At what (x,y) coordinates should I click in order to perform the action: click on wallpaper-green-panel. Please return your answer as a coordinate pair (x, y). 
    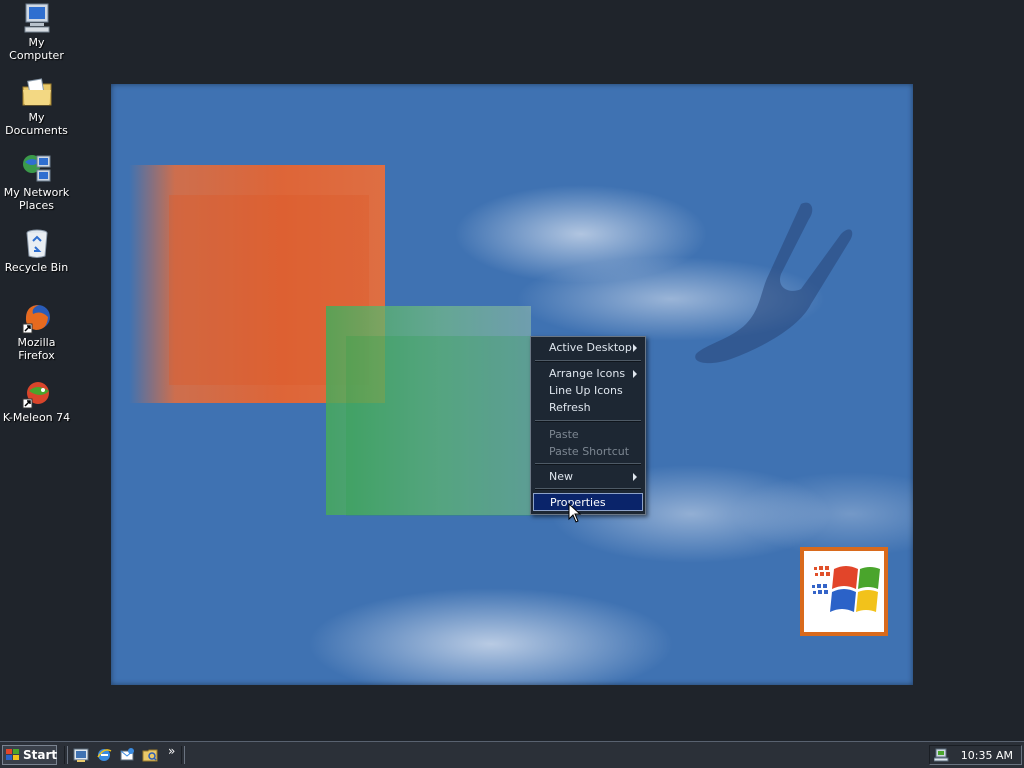
    Looking at the image, I should click on (428, 411).